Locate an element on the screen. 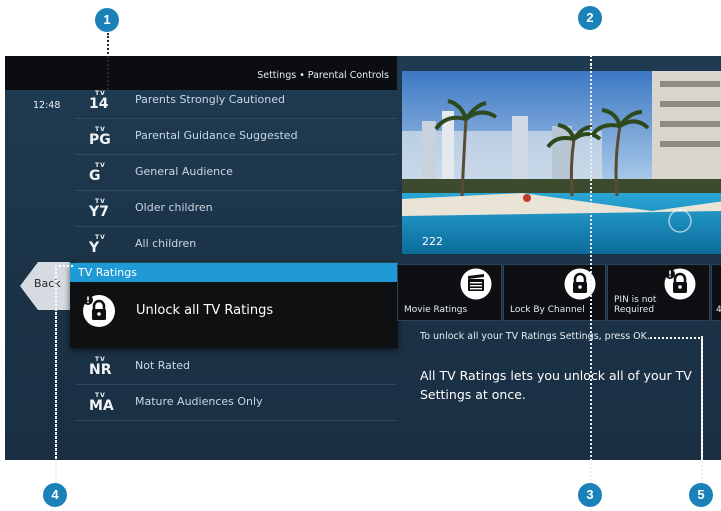 This screenshot has height=511, width=721. callout-5-lower-leader is located at coordinates (702, 410).